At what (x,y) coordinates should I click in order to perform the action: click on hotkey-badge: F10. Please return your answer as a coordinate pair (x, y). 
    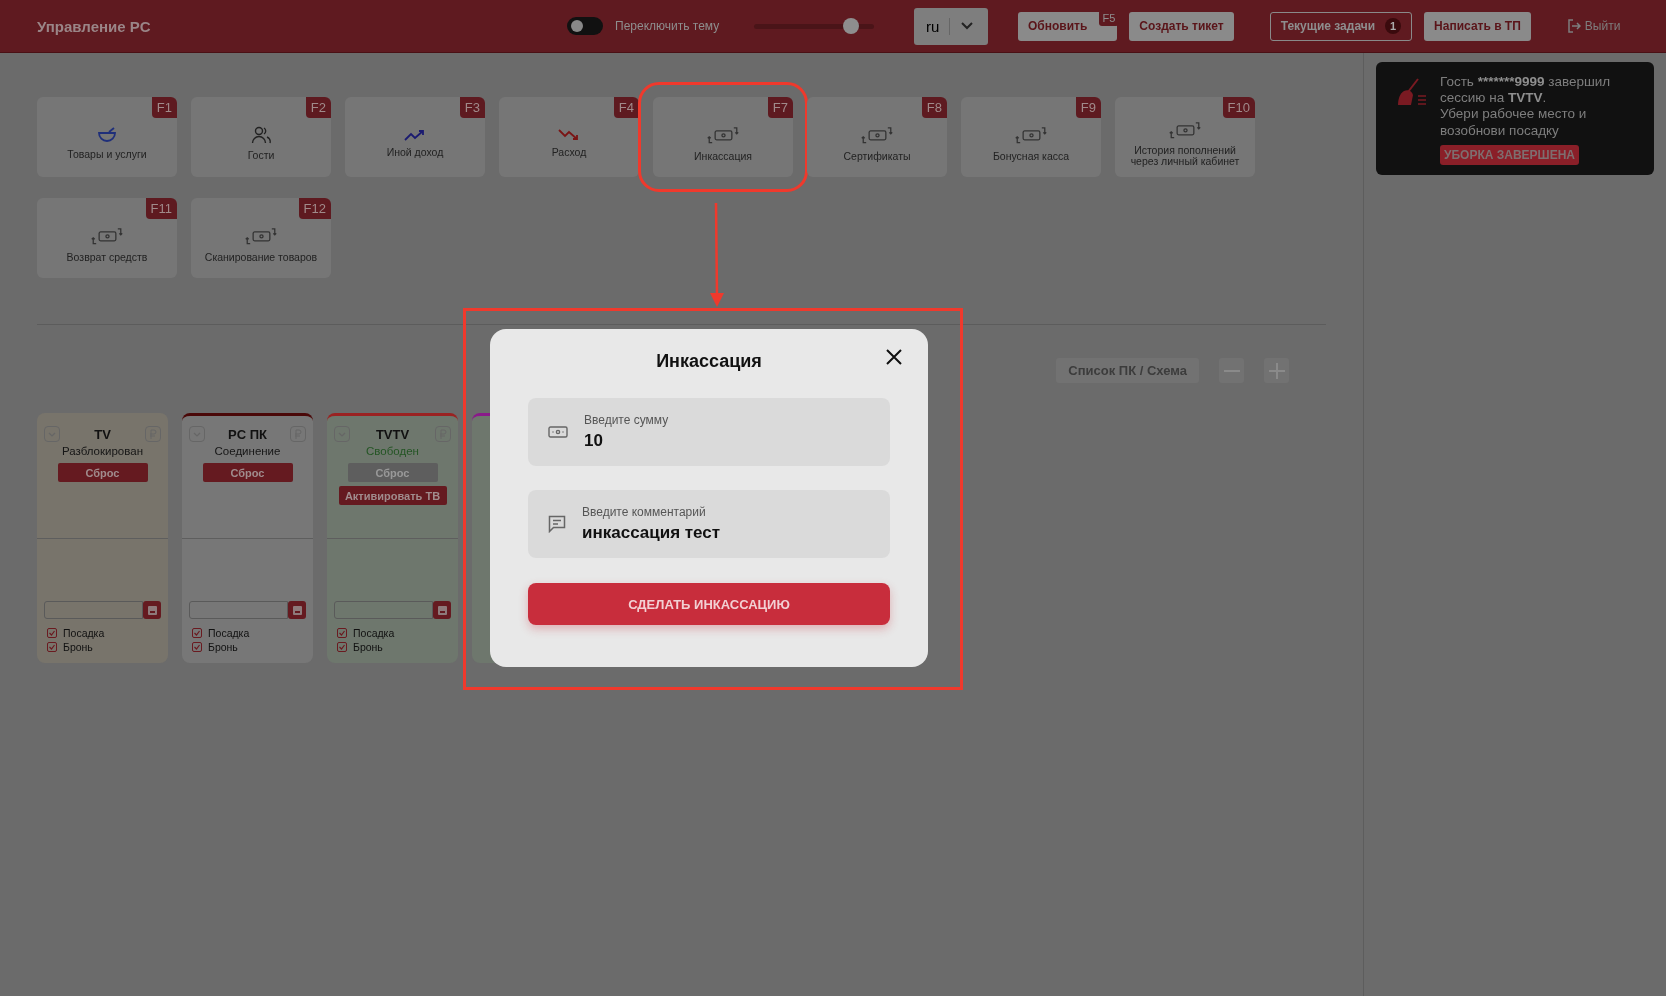
    Looking at the image, I should click on (1238, 107).